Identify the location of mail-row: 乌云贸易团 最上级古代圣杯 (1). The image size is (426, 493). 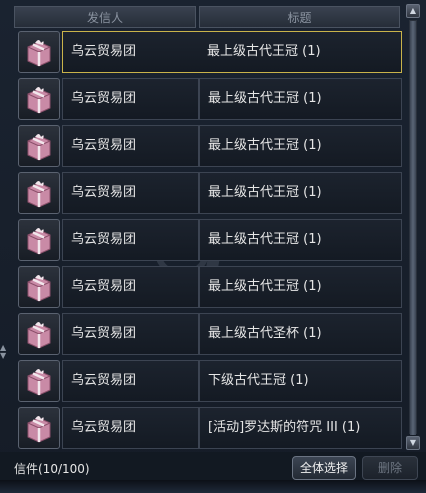
(209, 334).